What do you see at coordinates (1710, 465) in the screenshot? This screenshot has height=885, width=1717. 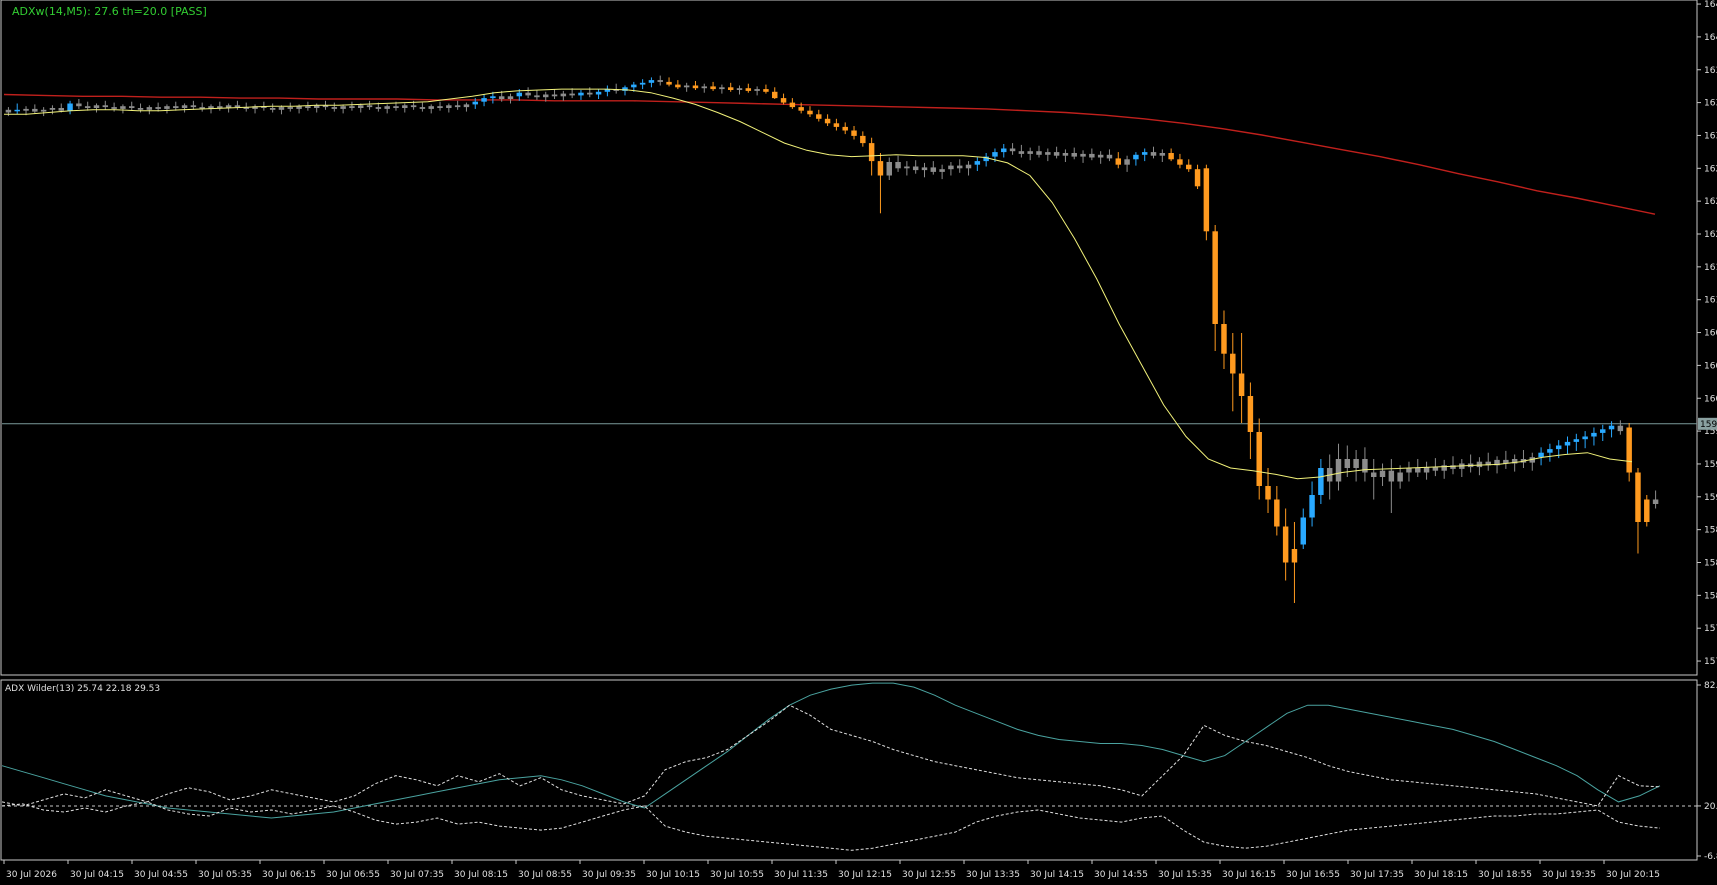 I see `price-axis-label: 159.495` at bounding box center [1710, 465].